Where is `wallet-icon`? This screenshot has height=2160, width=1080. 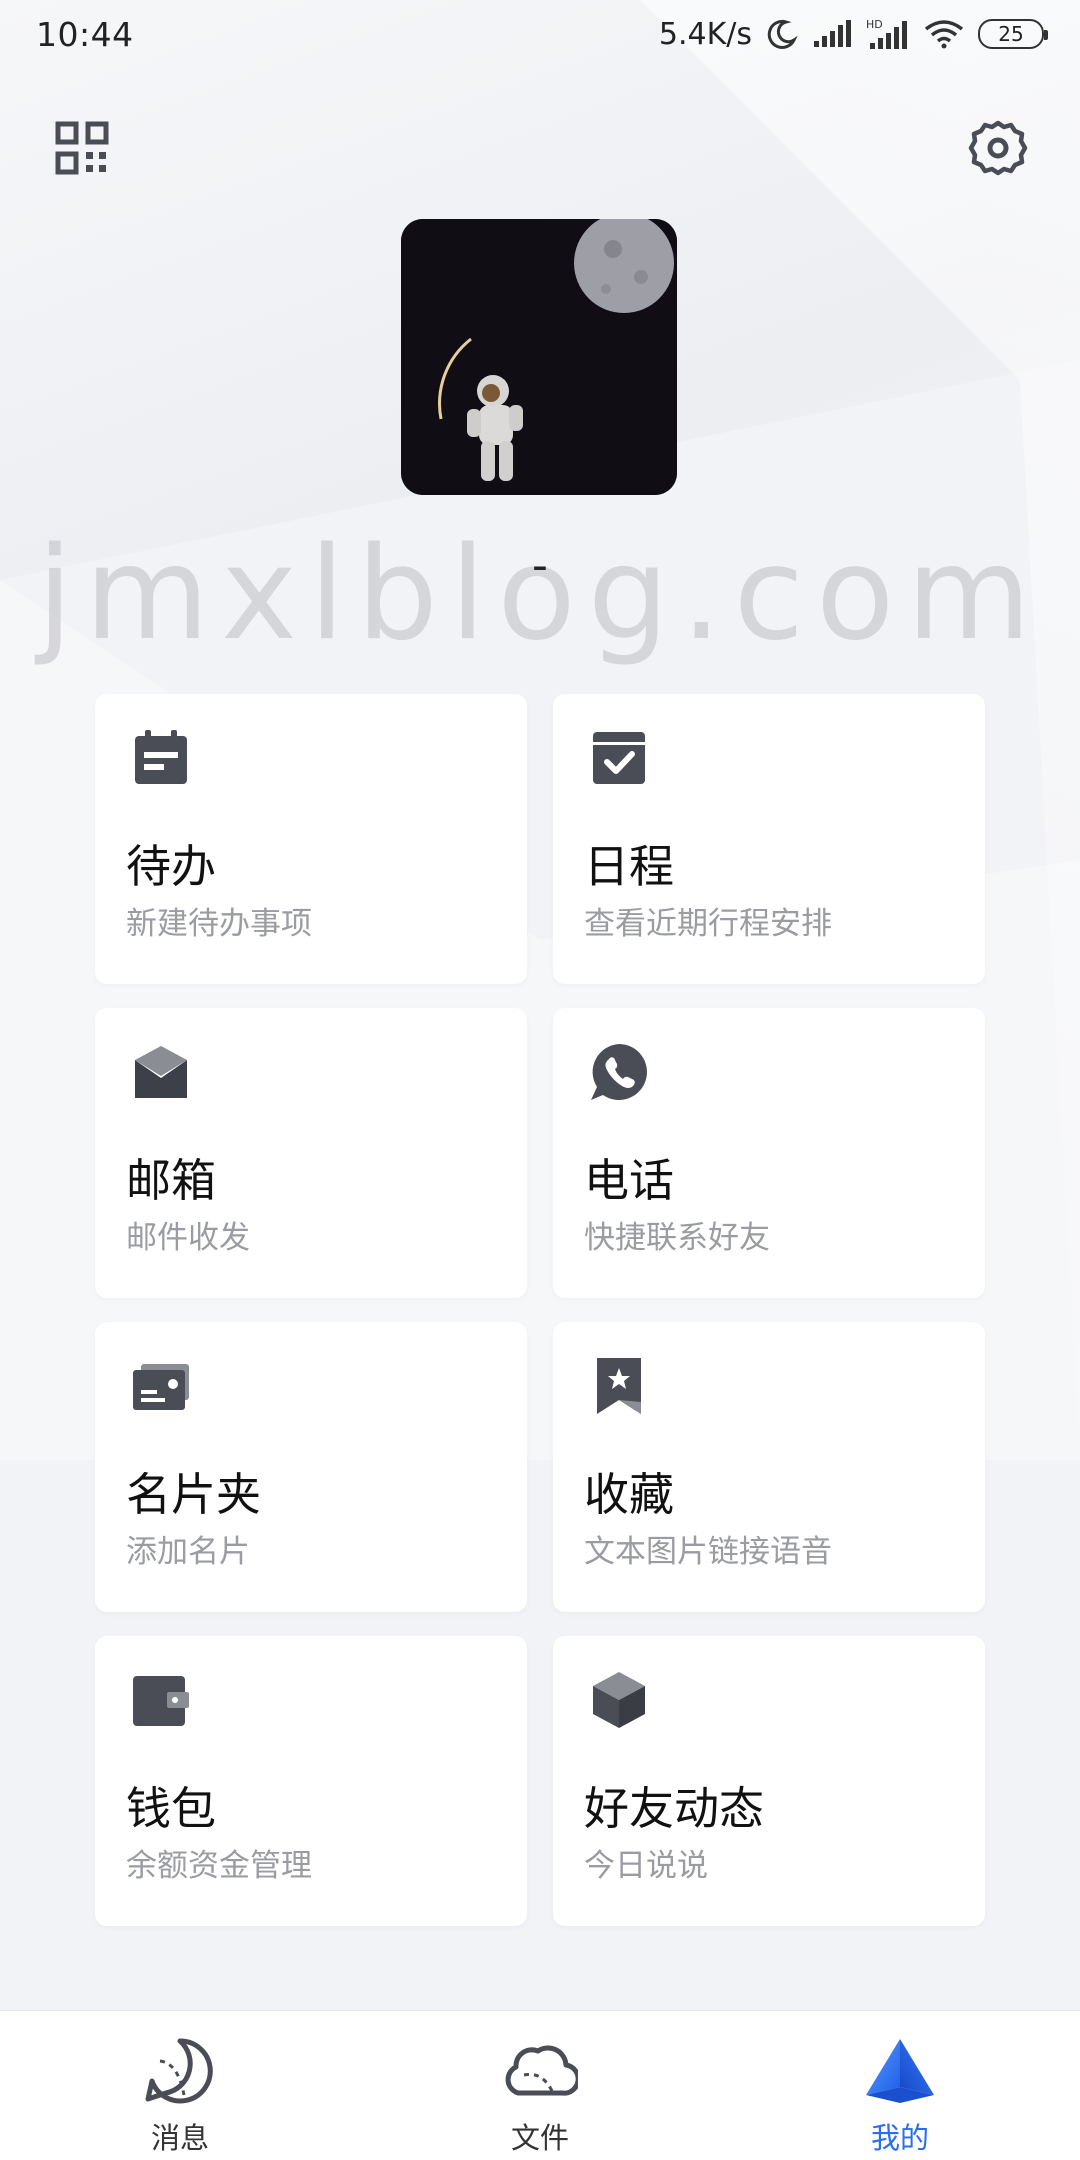 wallet-icon is located at coordinates (161, 1701).